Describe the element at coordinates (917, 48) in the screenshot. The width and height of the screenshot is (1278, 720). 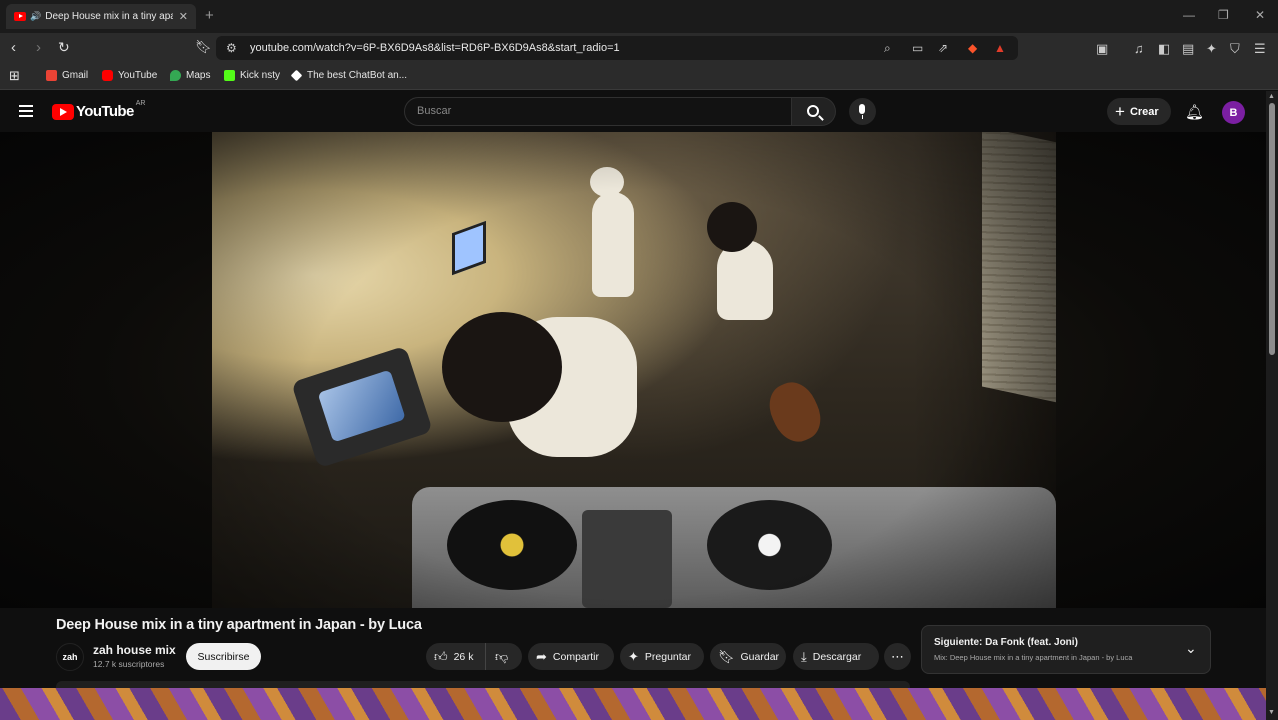
I see `cast-icon: ▭` at that location.